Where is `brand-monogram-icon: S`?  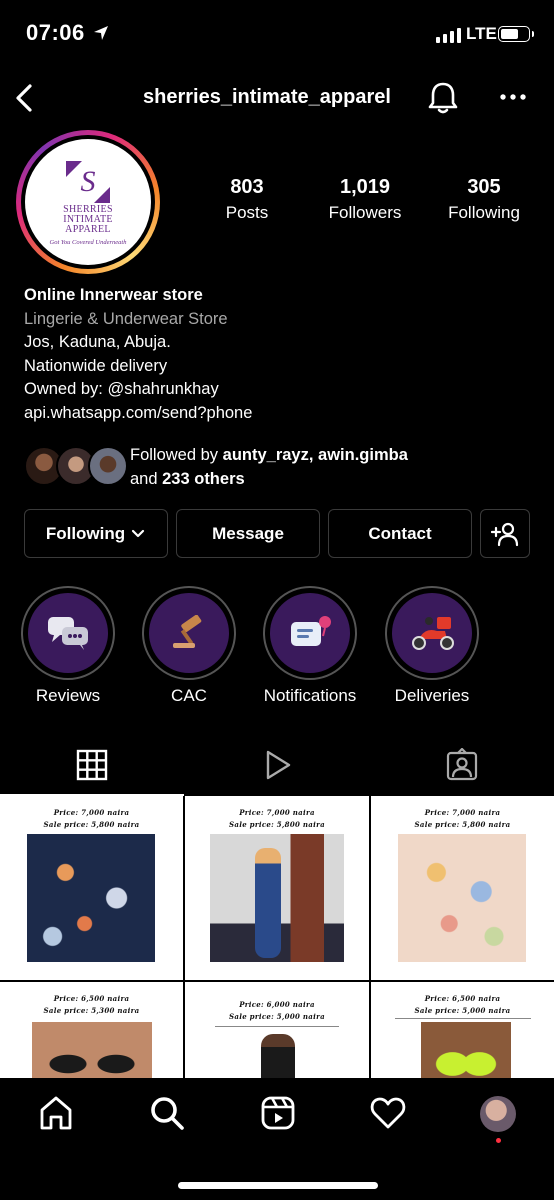
brand-monogram-icon: S is located at coordinates (88, 181).